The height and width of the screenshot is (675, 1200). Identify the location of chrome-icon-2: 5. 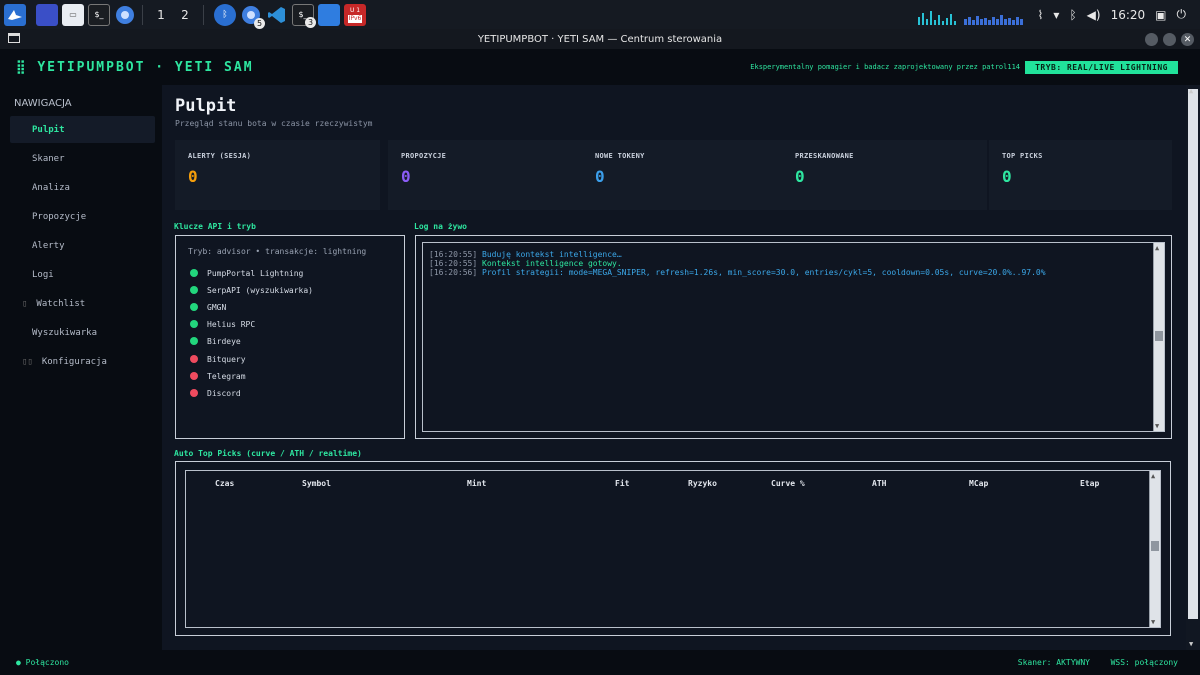
(252, 16).